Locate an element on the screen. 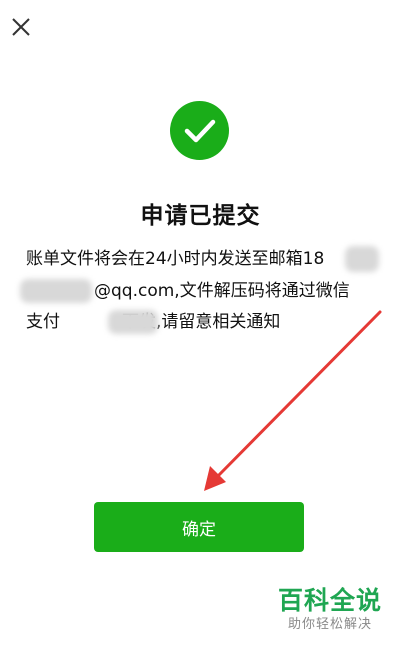 This screenshot has width=401, height=649. checkmark-icon is located at coordinates (200, 131).